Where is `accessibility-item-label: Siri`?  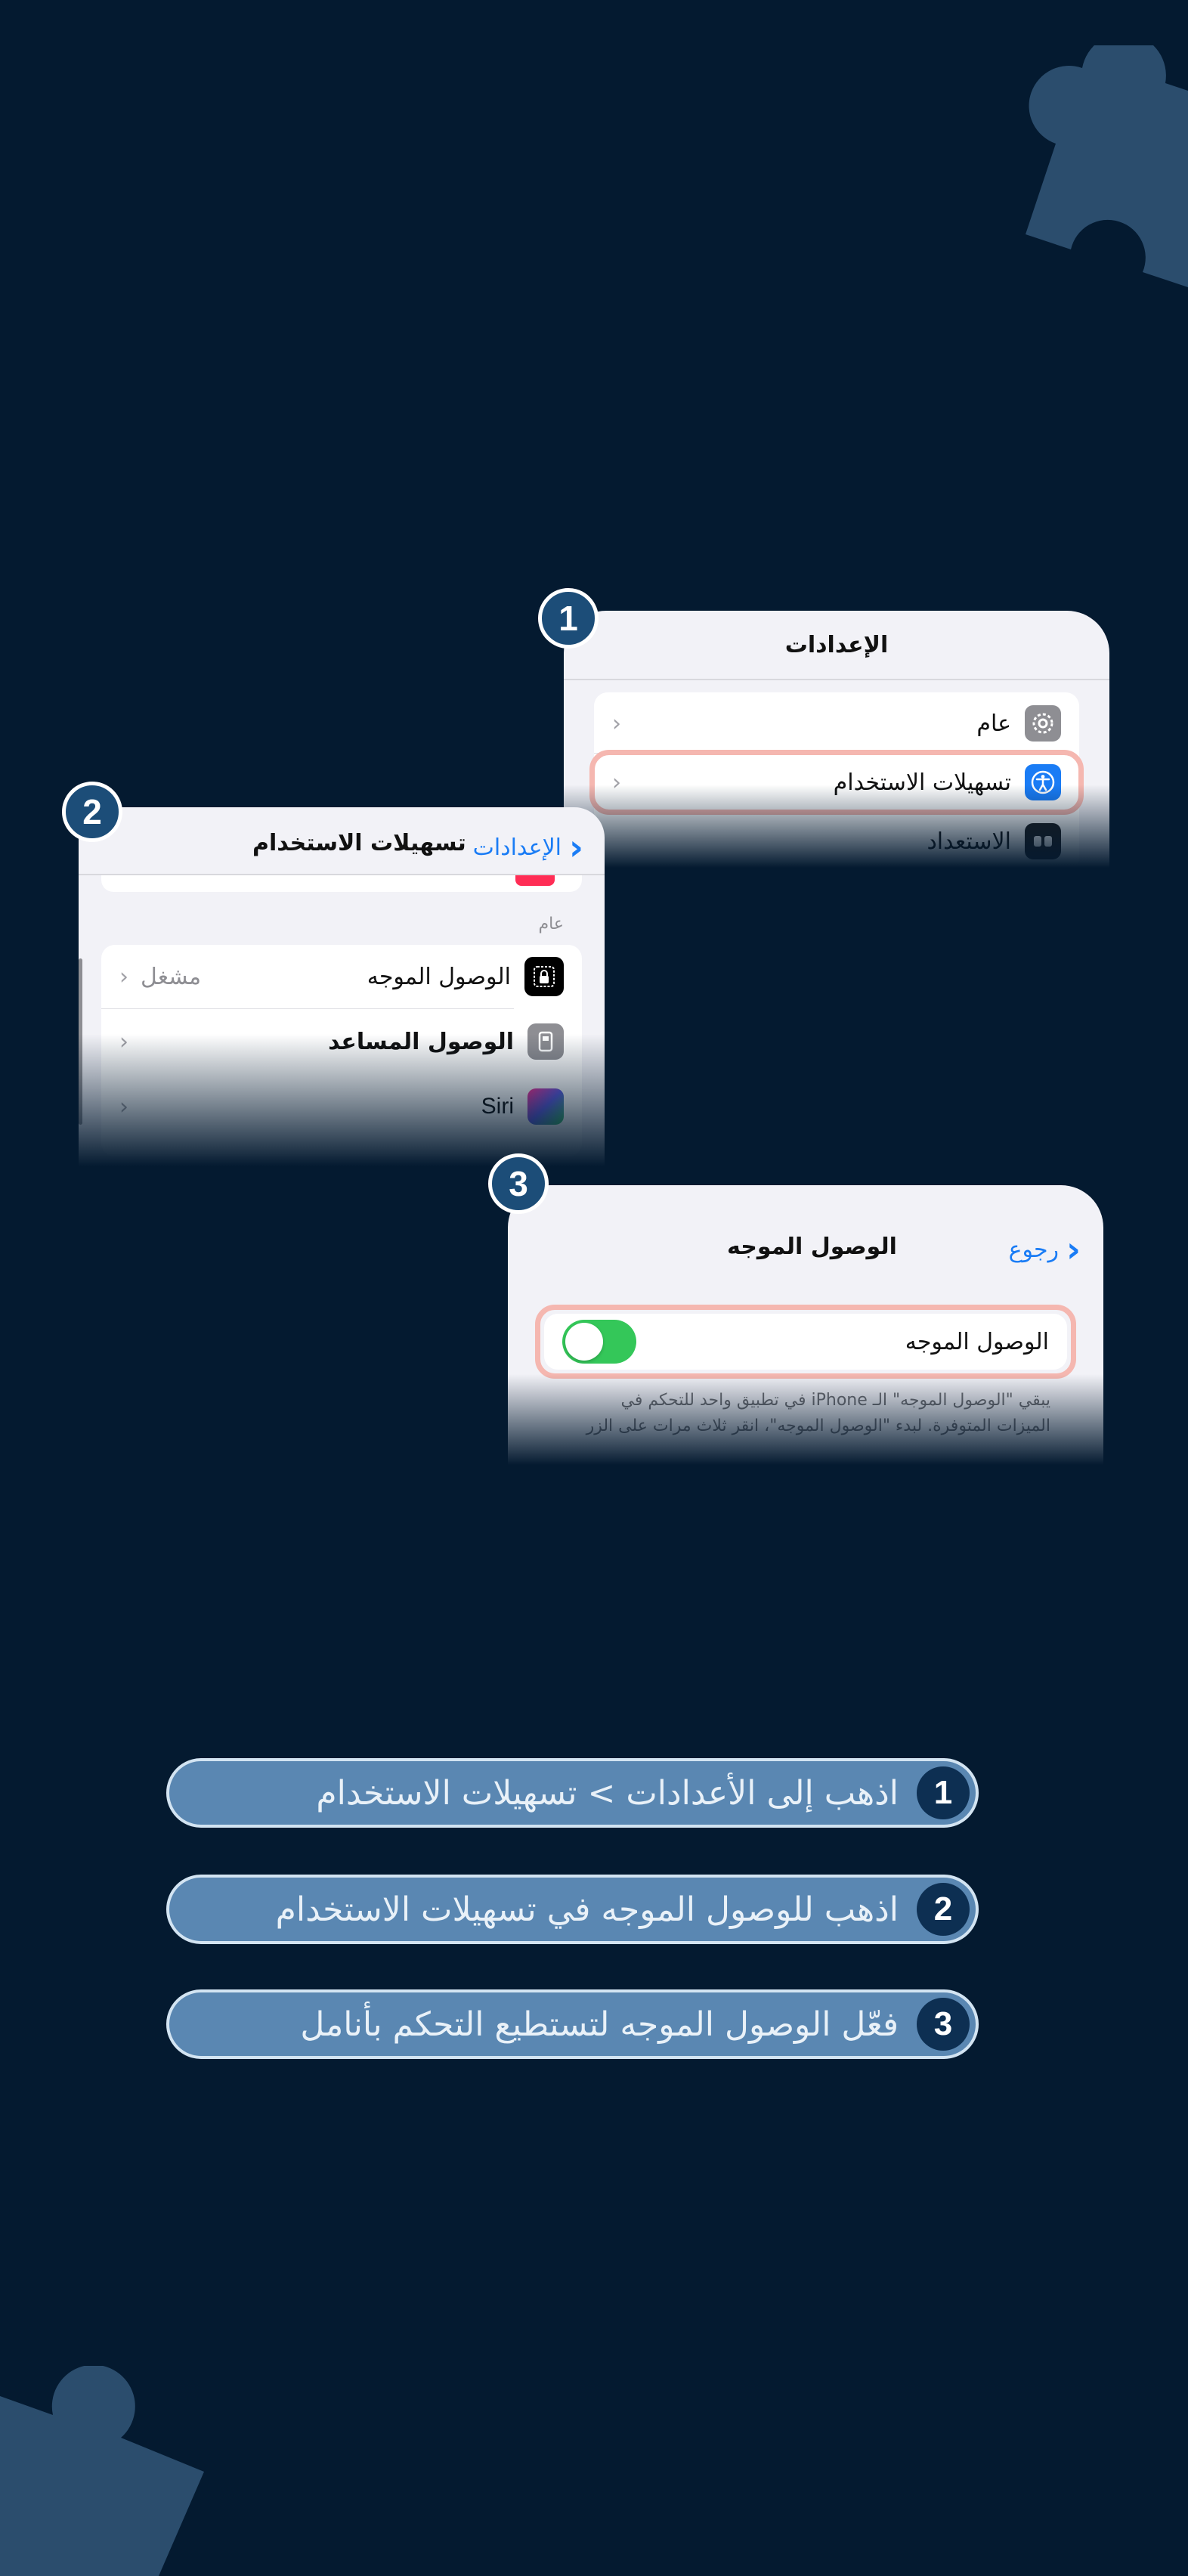
accessibility-item-label: Siri is located at coordinates (498, 1106).